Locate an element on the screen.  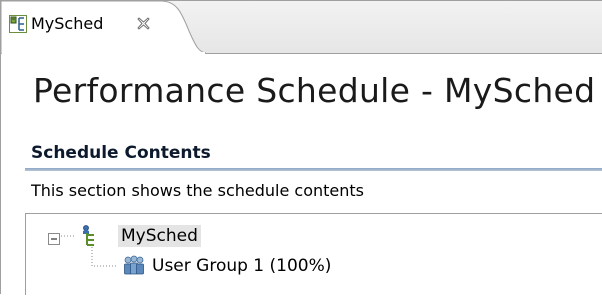
editor-tab-mysched: MySched is located at coordinates (103, 27).